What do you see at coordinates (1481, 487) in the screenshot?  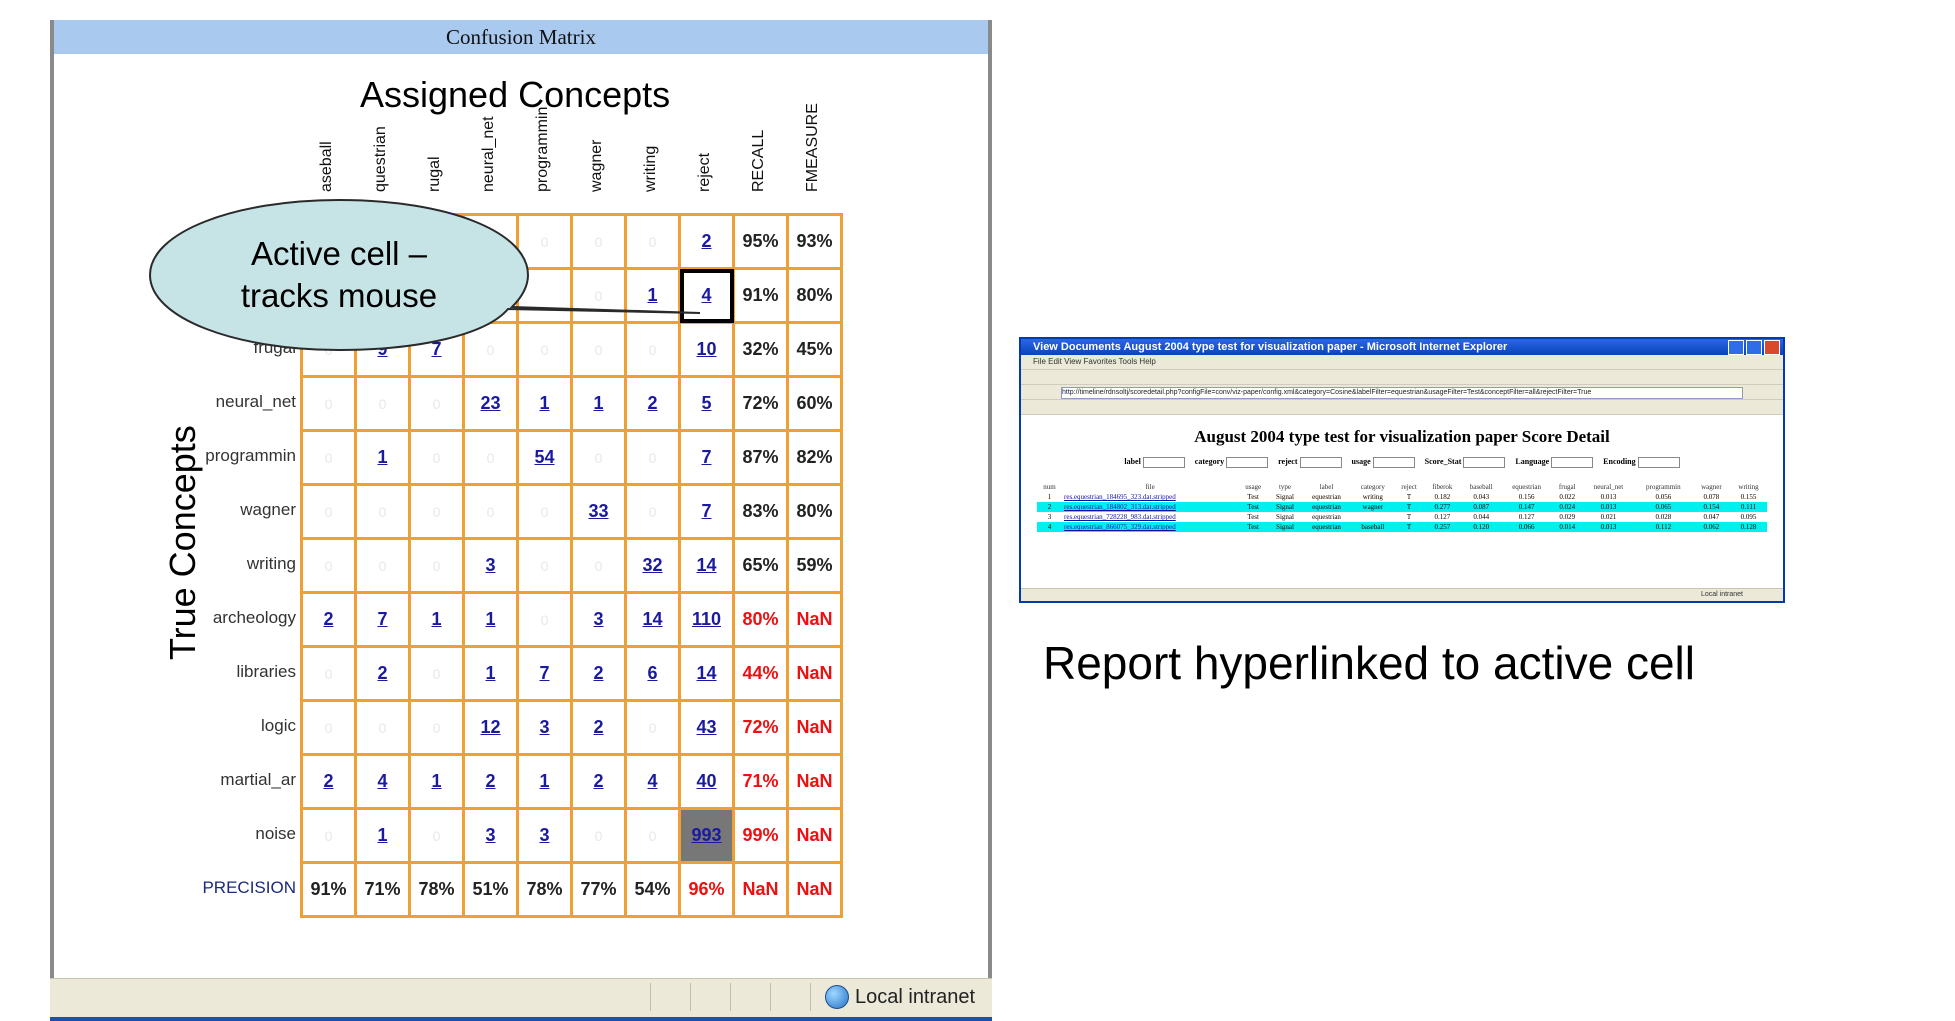 I see `report-column-header: baseball` at bounding box center [1481, 487].